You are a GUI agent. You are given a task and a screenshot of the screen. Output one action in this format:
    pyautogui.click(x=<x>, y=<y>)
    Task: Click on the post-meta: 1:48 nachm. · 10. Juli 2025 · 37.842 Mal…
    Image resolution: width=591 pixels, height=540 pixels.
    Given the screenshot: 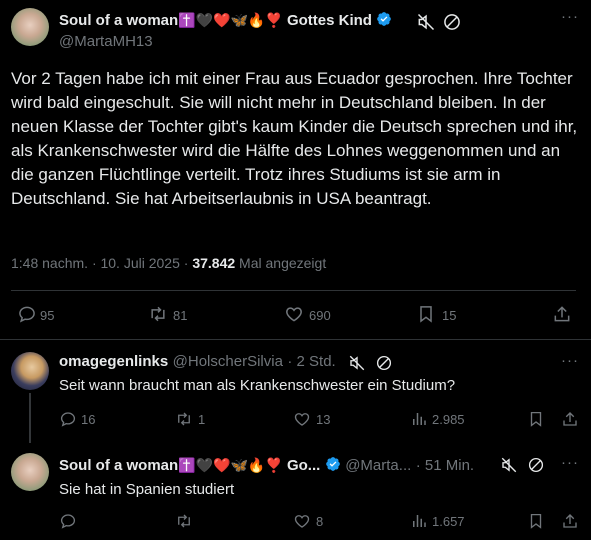 What is the action you would take?
    pyautogui.click(x=168, y=263)
    